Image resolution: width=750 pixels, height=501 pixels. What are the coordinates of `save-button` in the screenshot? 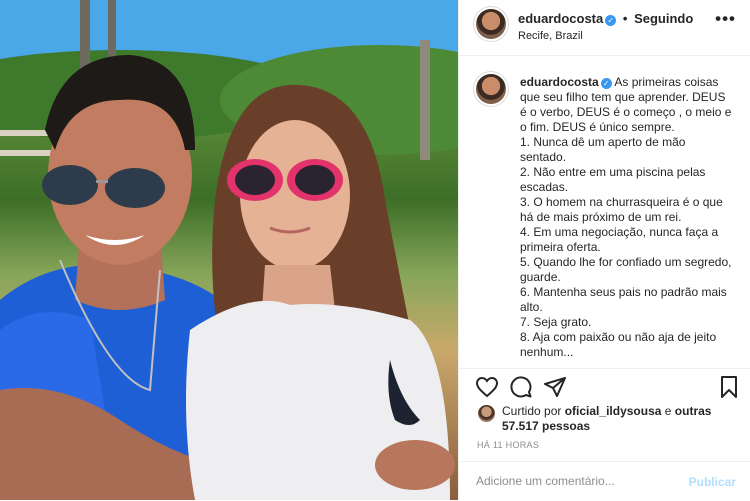 It's located at (729, 387).